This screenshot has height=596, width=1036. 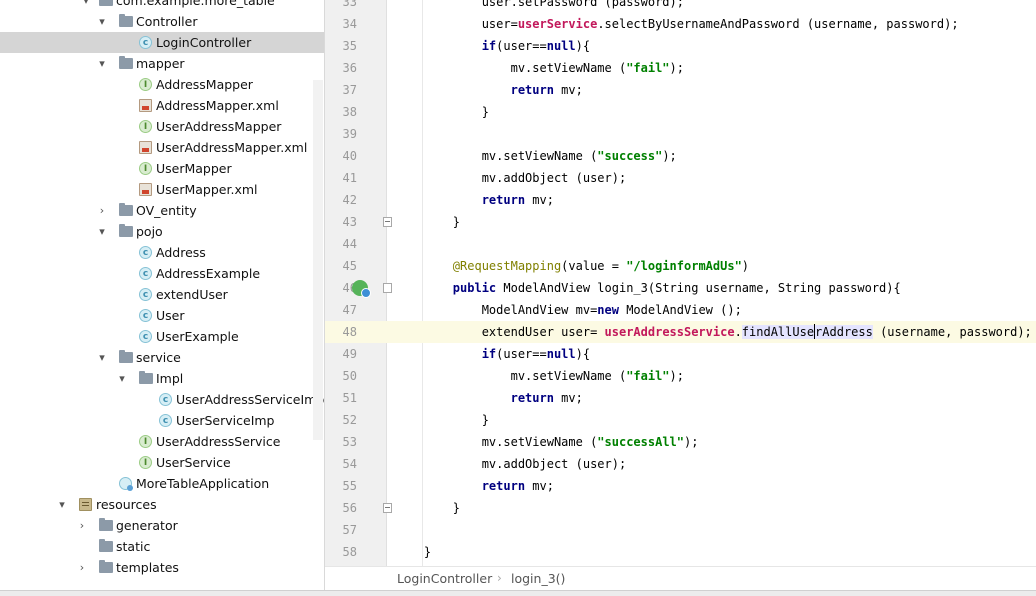 I want to click on code-token: "success", so click(x=630, y=156).